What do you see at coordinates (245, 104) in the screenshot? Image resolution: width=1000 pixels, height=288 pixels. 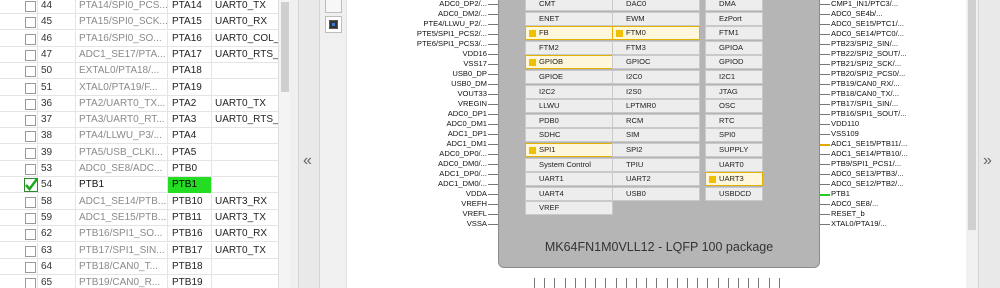 I see `pin-function: UART0_TX` at bounding box center [245, 104].